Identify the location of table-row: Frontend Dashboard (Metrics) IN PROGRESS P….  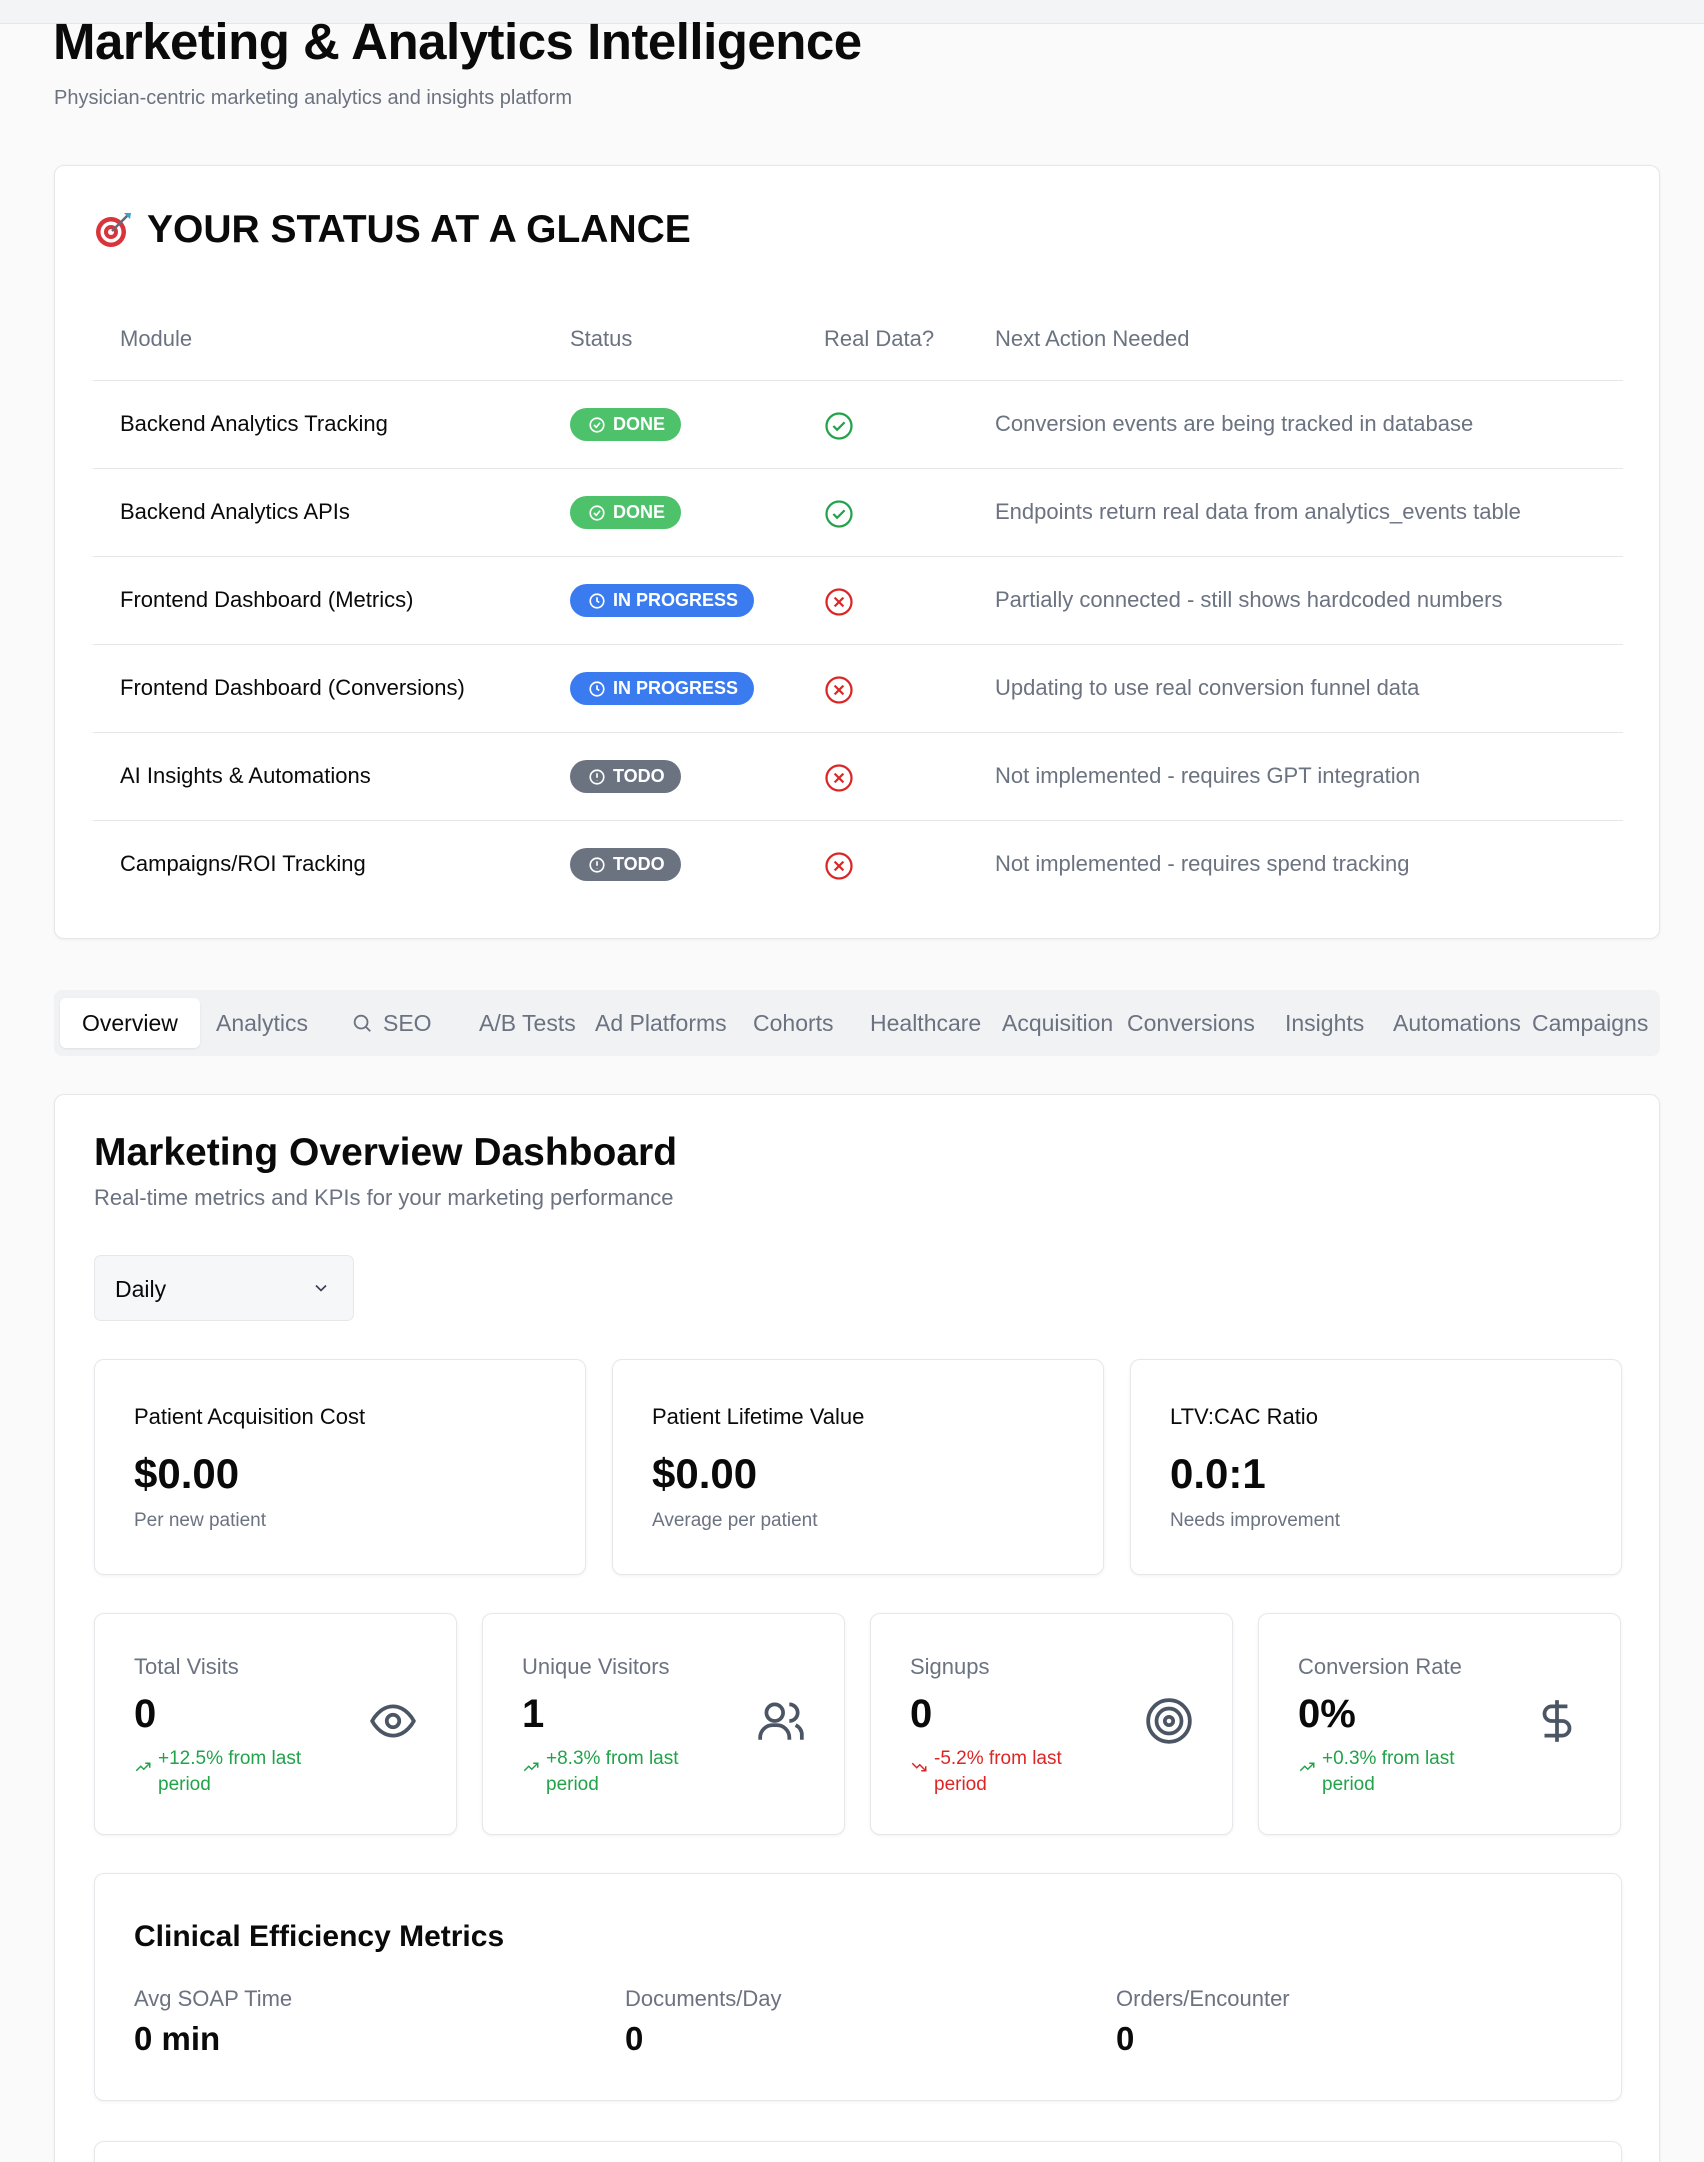
(858, 601).